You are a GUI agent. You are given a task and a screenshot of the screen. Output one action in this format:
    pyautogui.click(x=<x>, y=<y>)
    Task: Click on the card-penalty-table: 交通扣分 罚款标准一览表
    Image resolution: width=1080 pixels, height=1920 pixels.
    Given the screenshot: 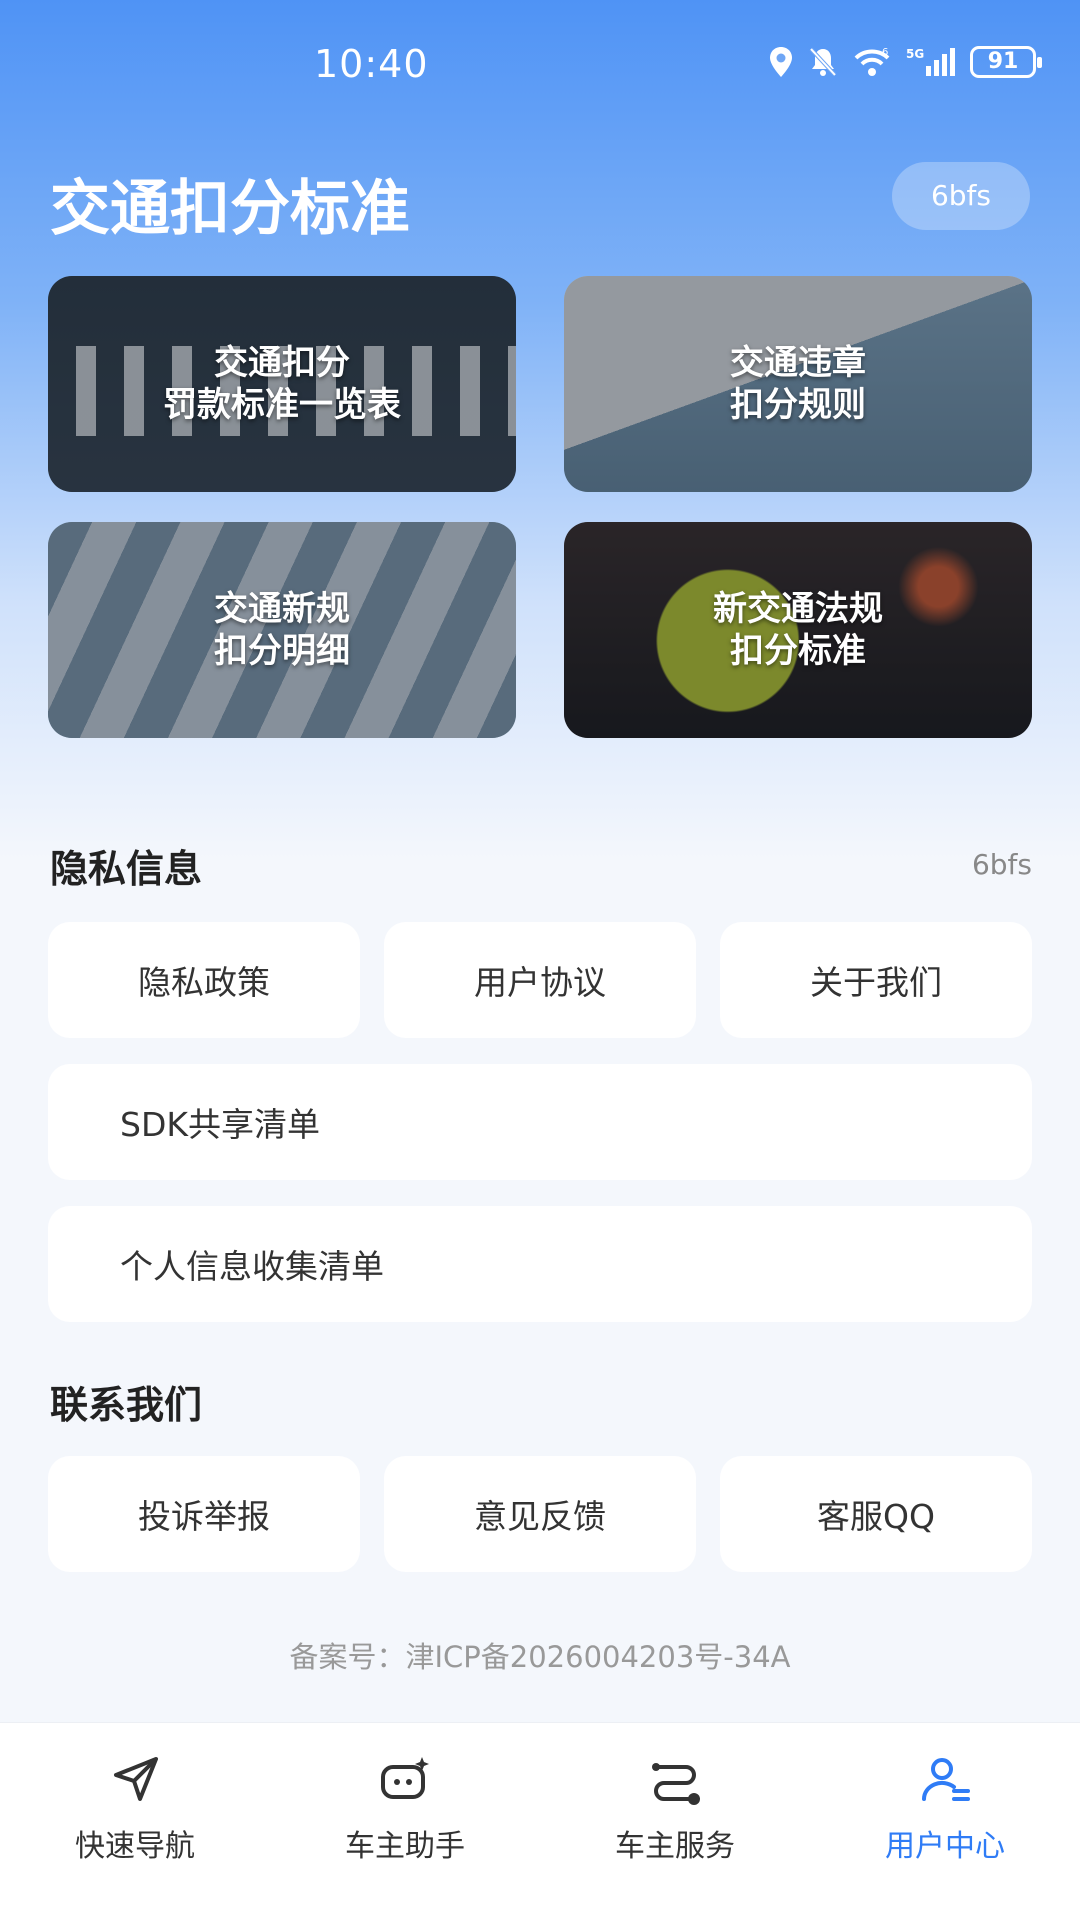 What is the action you would take?
    pyautogui.click(x=282, y=384)
    